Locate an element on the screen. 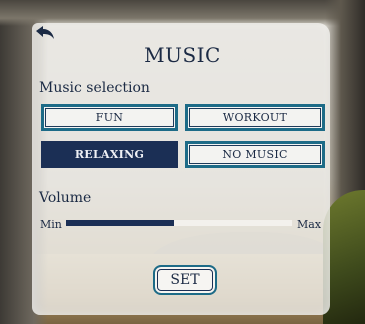  back-button is located at coordinates (45, 34).